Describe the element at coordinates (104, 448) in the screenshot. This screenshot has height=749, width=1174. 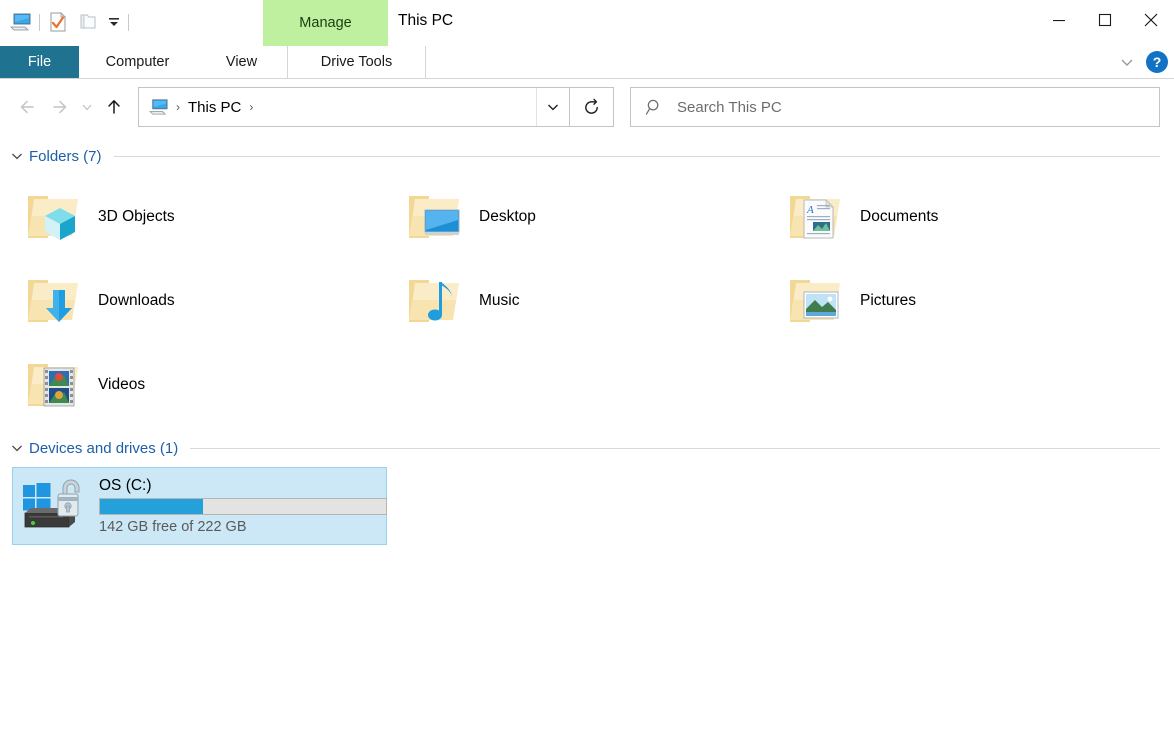
I see `group-title-devices: Devices and drives (1)` at that location.